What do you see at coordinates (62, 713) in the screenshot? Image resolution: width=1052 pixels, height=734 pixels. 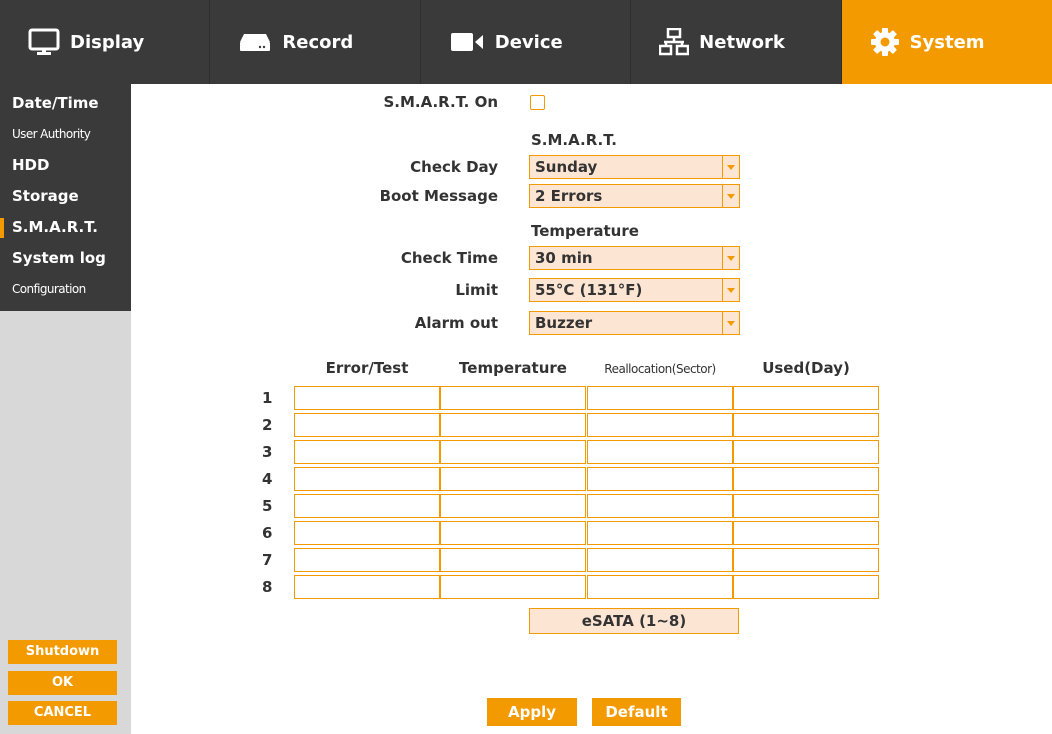 I see `cancel-button: CANCEL` at bounding box center [62, 713].